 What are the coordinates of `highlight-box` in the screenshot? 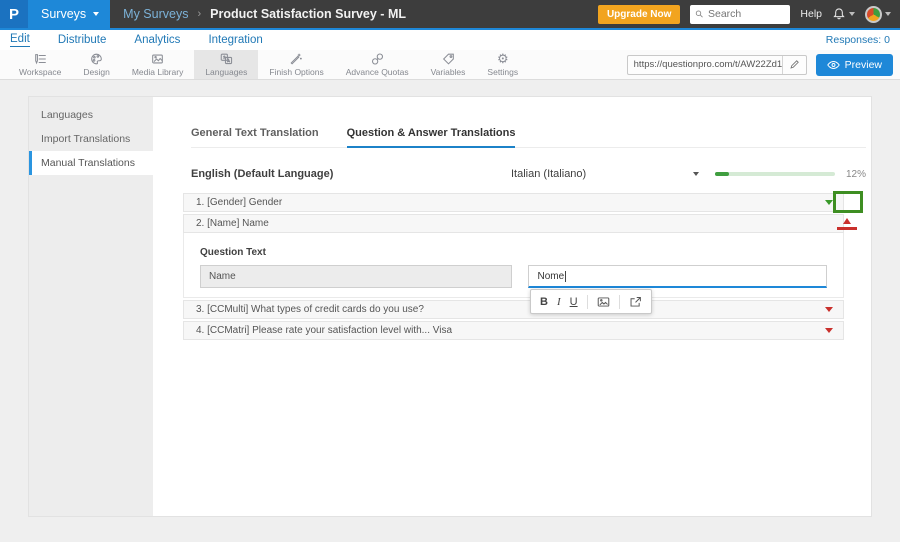 It's located at (848, 202).